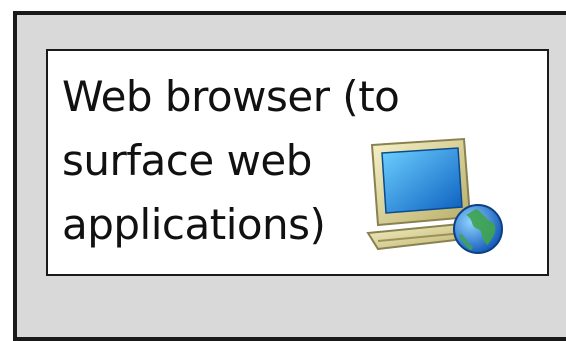  What do you see at coordinates (194, 224) in the screenshot?
I see `label-line-3: applications)` at bounding box center [194, 224].